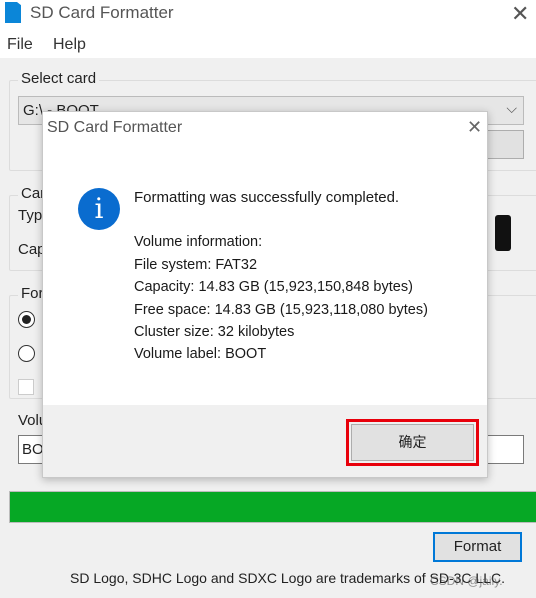 The image size is (536, 598). I want to click on menu-file: File, so click(20, 45).